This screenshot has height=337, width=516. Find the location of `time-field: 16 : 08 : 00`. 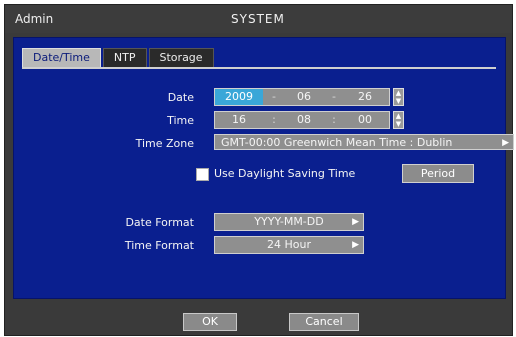

time-field: 16 : 08 : 00 is located at coordinates (302, 120).